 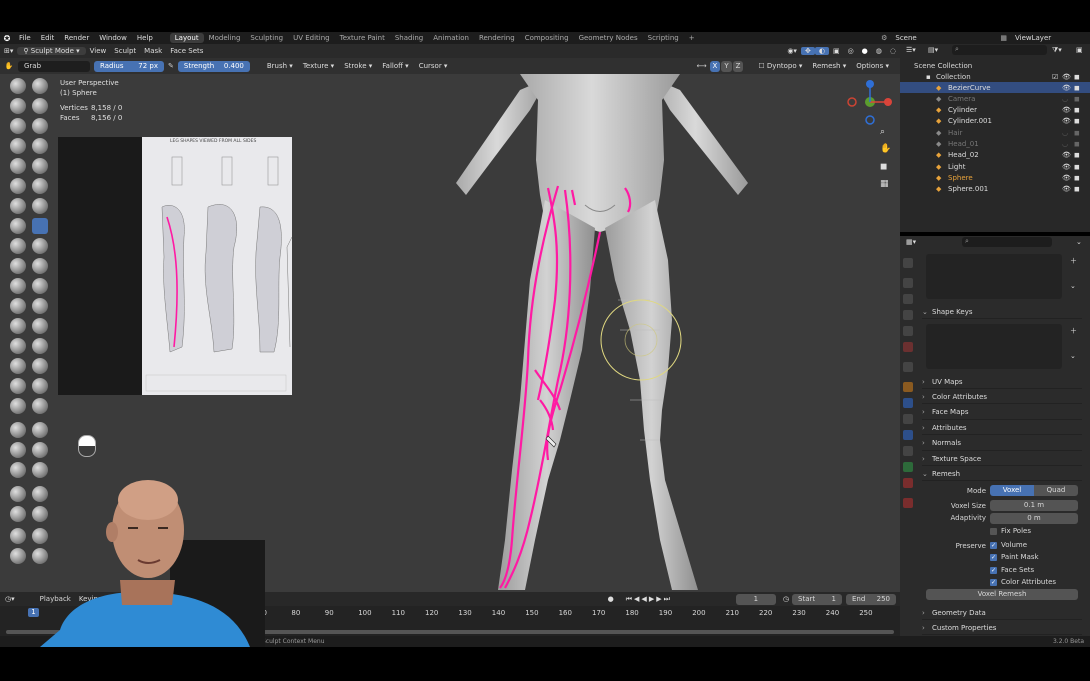 I want to click on sculpt-tool-clay-a-icon, so click(x=18, y=126).